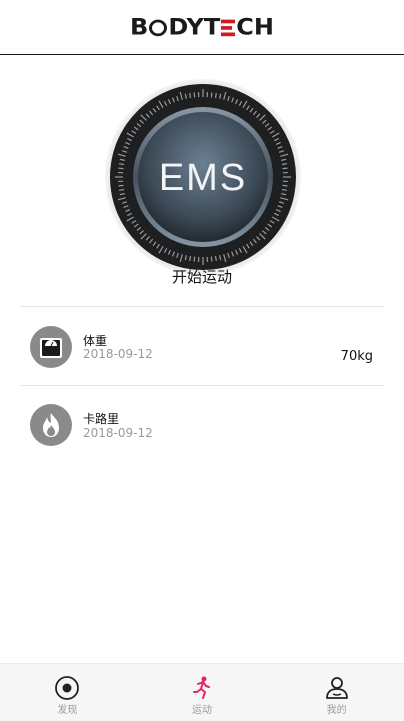  I want to click on running-icon, so click(202, 688).